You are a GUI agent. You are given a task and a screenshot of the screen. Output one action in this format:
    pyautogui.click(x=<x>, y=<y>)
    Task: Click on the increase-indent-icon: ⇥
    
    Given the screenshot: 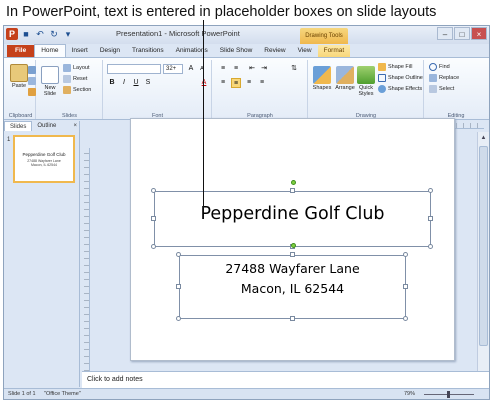 What is the action you would take?
    pyautogui.click(x=264, y=69)
    